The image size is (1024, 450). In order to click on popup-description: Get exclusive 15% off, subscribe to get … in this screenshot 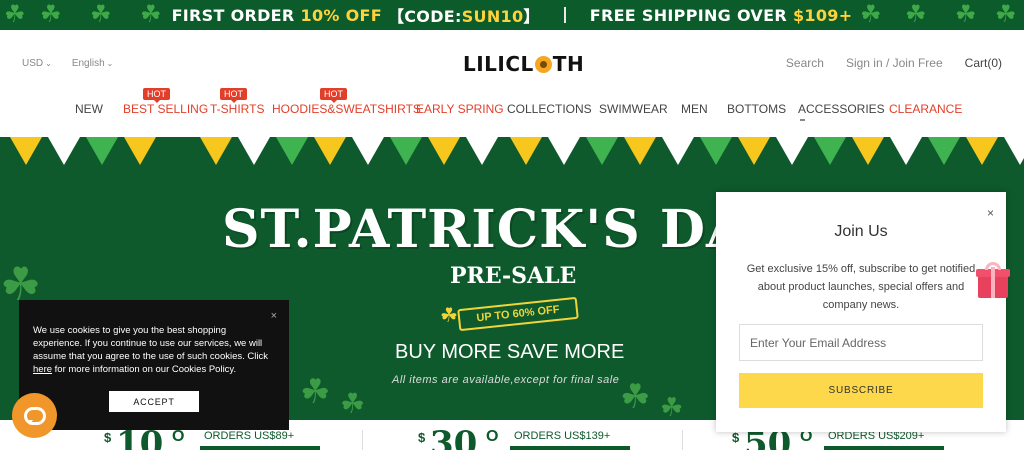, I will do `click(861, 287)`.